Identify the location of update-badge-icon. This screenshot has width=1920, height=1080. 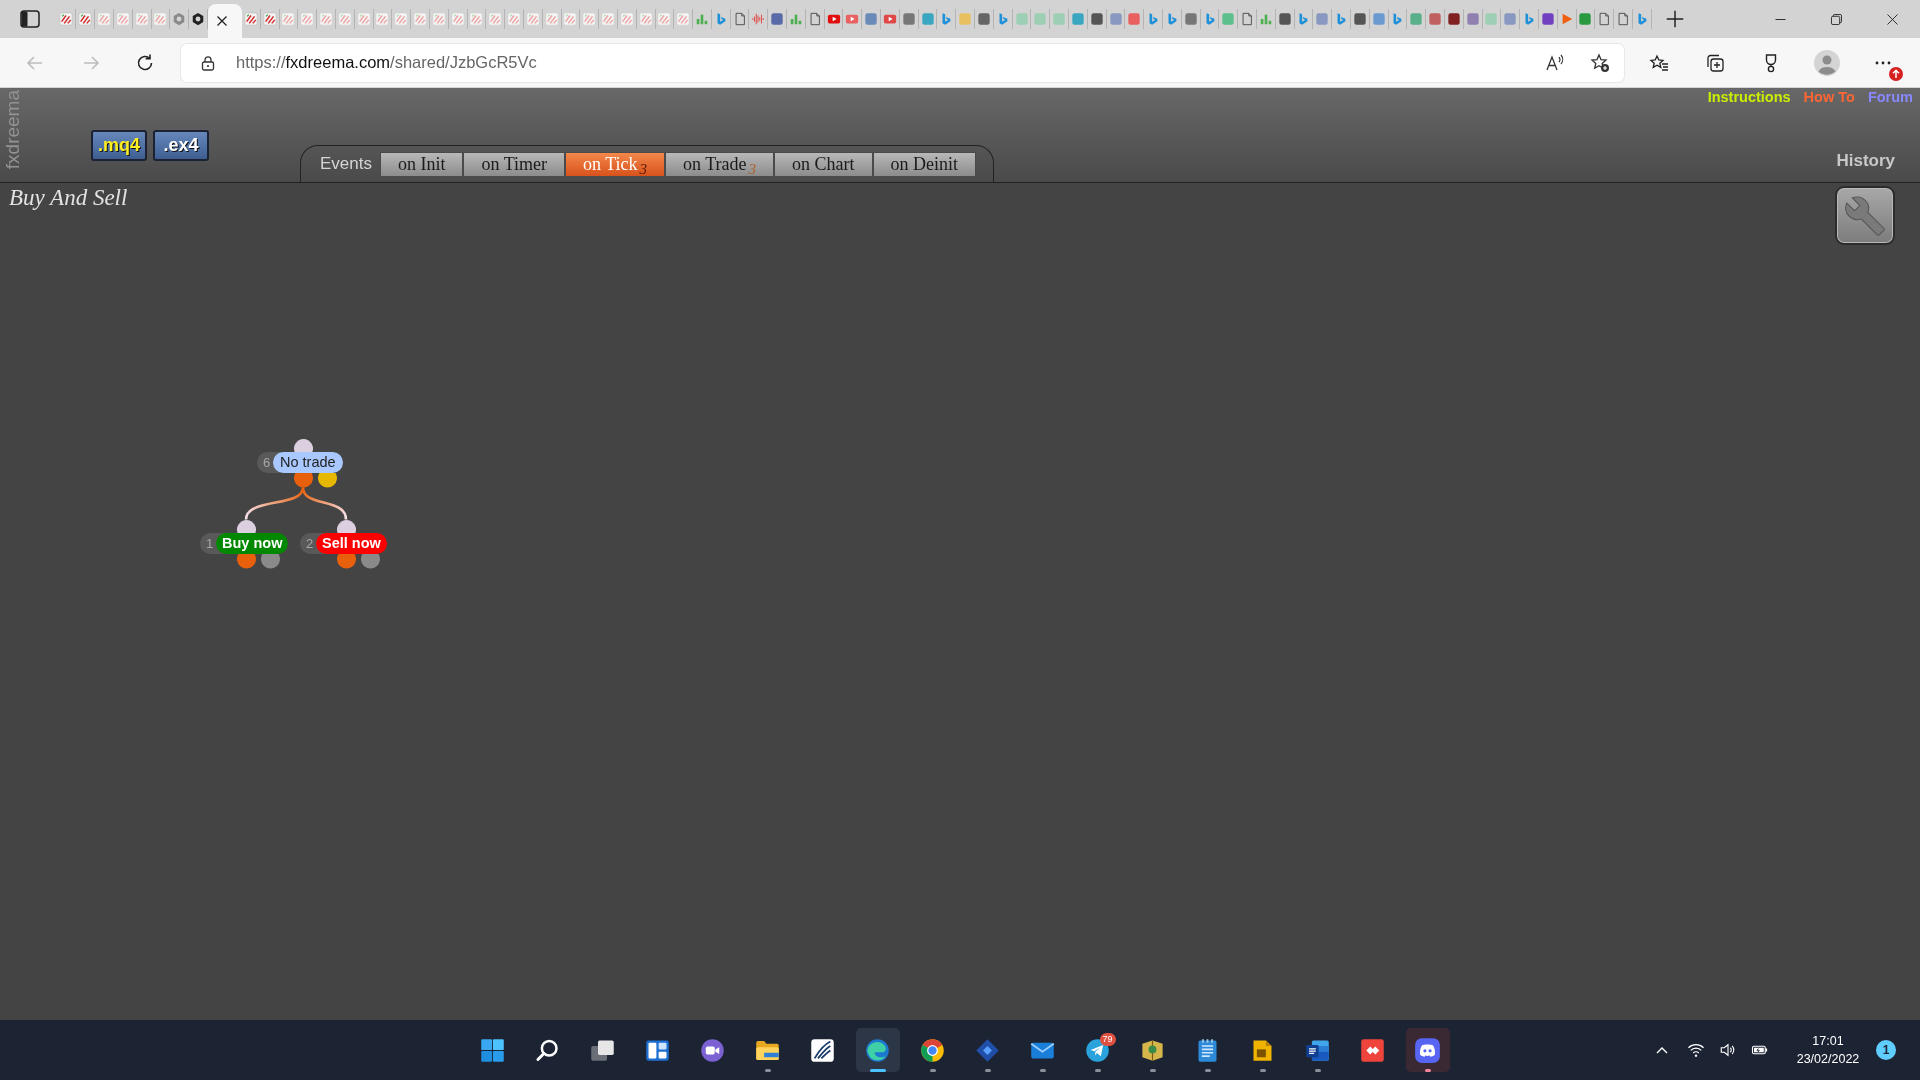
(1896, 73).